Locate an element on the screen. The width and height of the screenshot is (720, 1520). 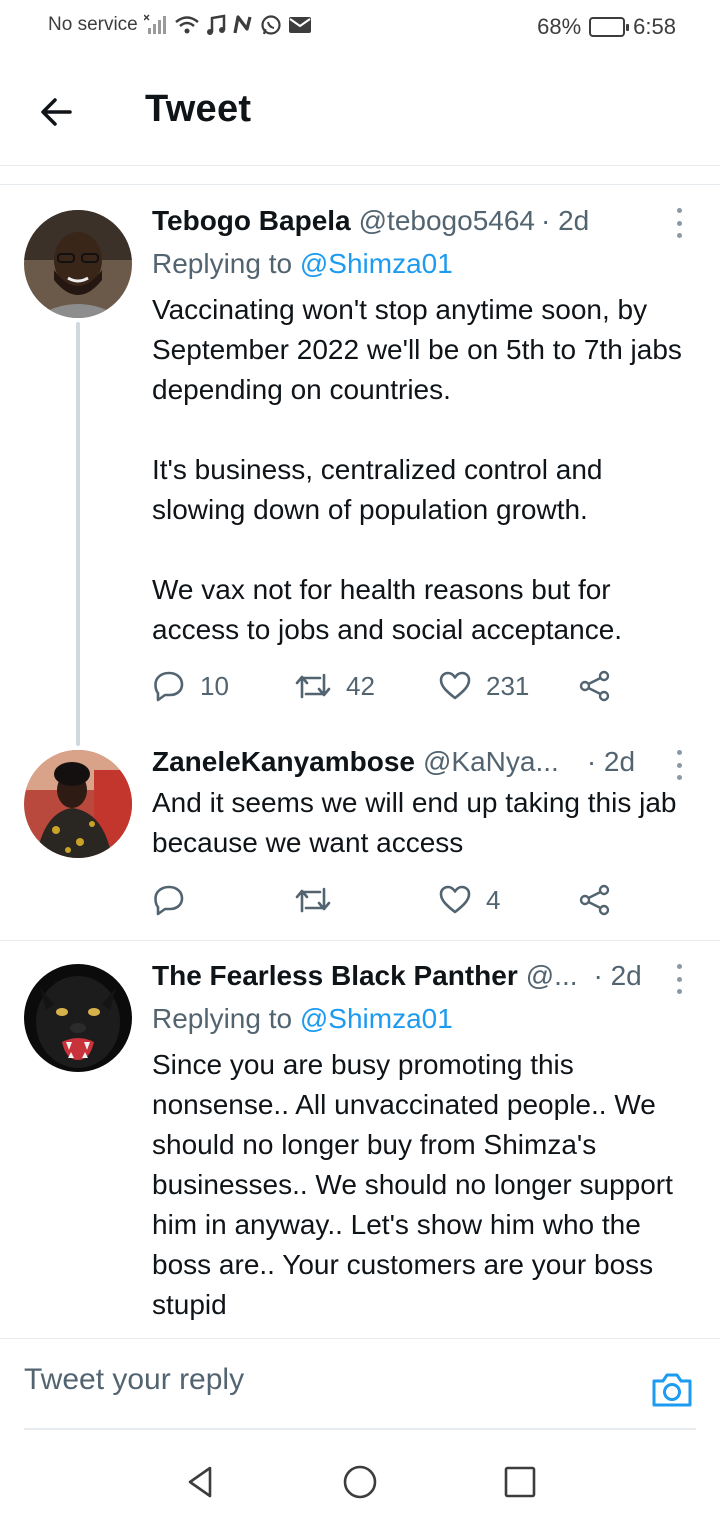
nav-home-button is located at coordinates (360, 1482).